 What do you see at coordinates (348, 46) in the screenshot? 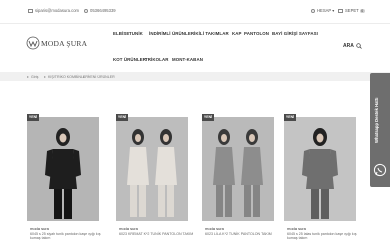
I see `search-label: ARA` at bounding box center [348, 46].